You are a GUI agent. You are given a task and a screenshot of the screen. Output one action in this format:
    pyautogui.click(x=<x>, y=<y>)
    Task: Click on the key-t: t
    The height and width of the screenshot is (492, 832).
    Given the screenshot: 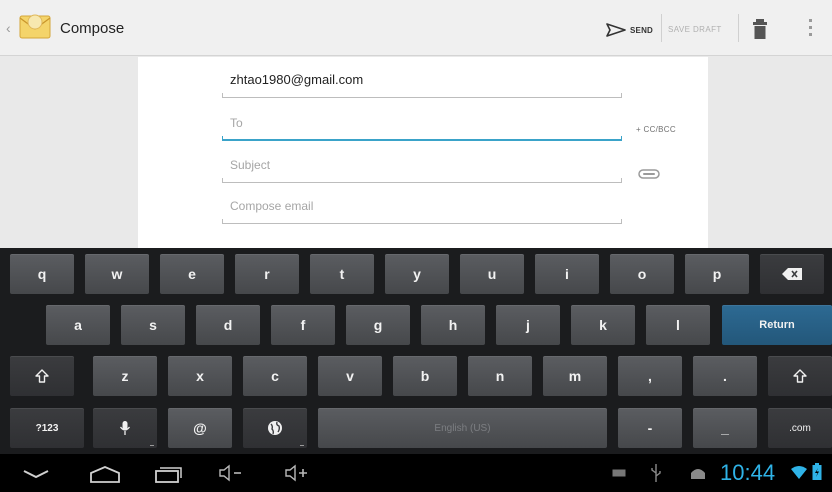 What is the action you would take?
    pyautogui.click(x=342, y=274)
    